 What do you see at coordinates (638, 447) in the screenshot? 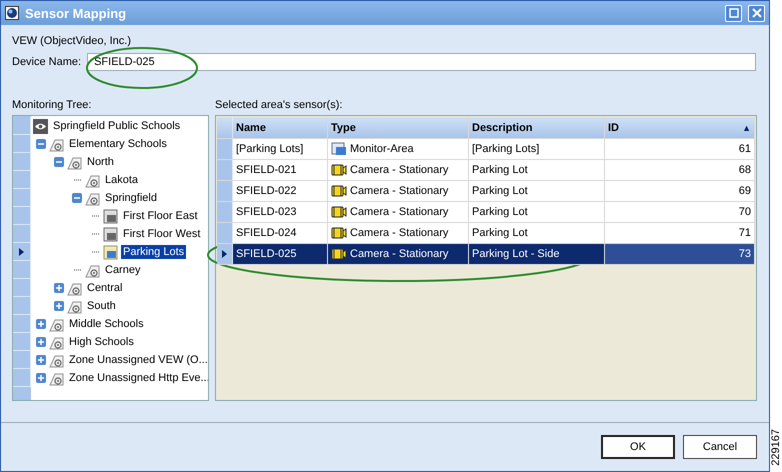
I see `ok-button: OK` at bounding box center [638, 447].